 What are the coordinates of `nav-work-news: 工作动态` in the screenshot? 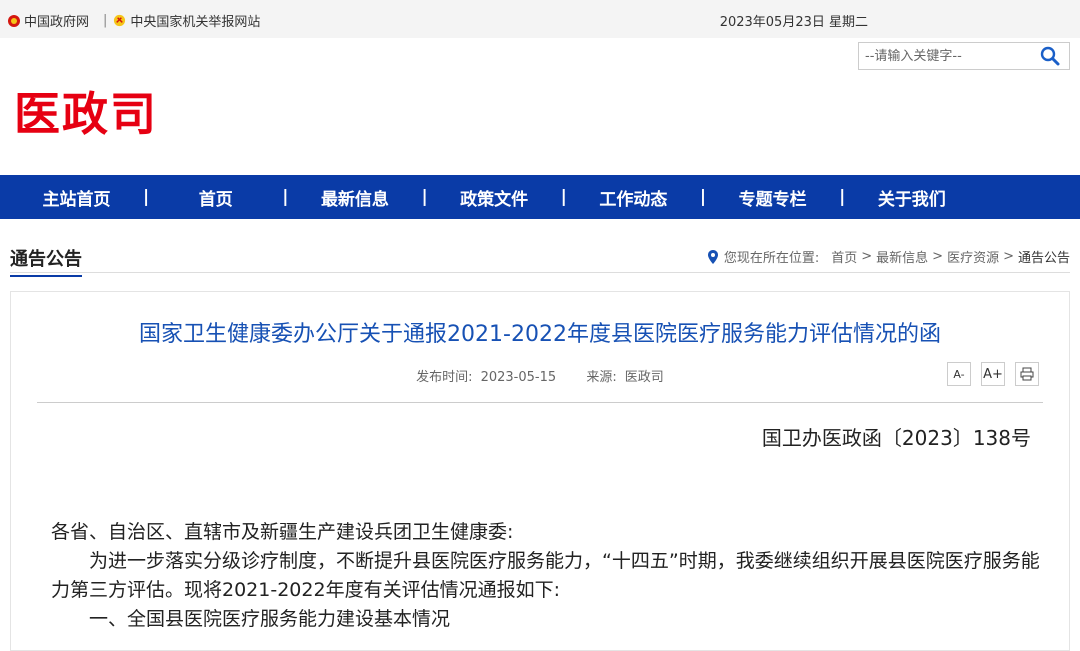 It's located at (633, 197).